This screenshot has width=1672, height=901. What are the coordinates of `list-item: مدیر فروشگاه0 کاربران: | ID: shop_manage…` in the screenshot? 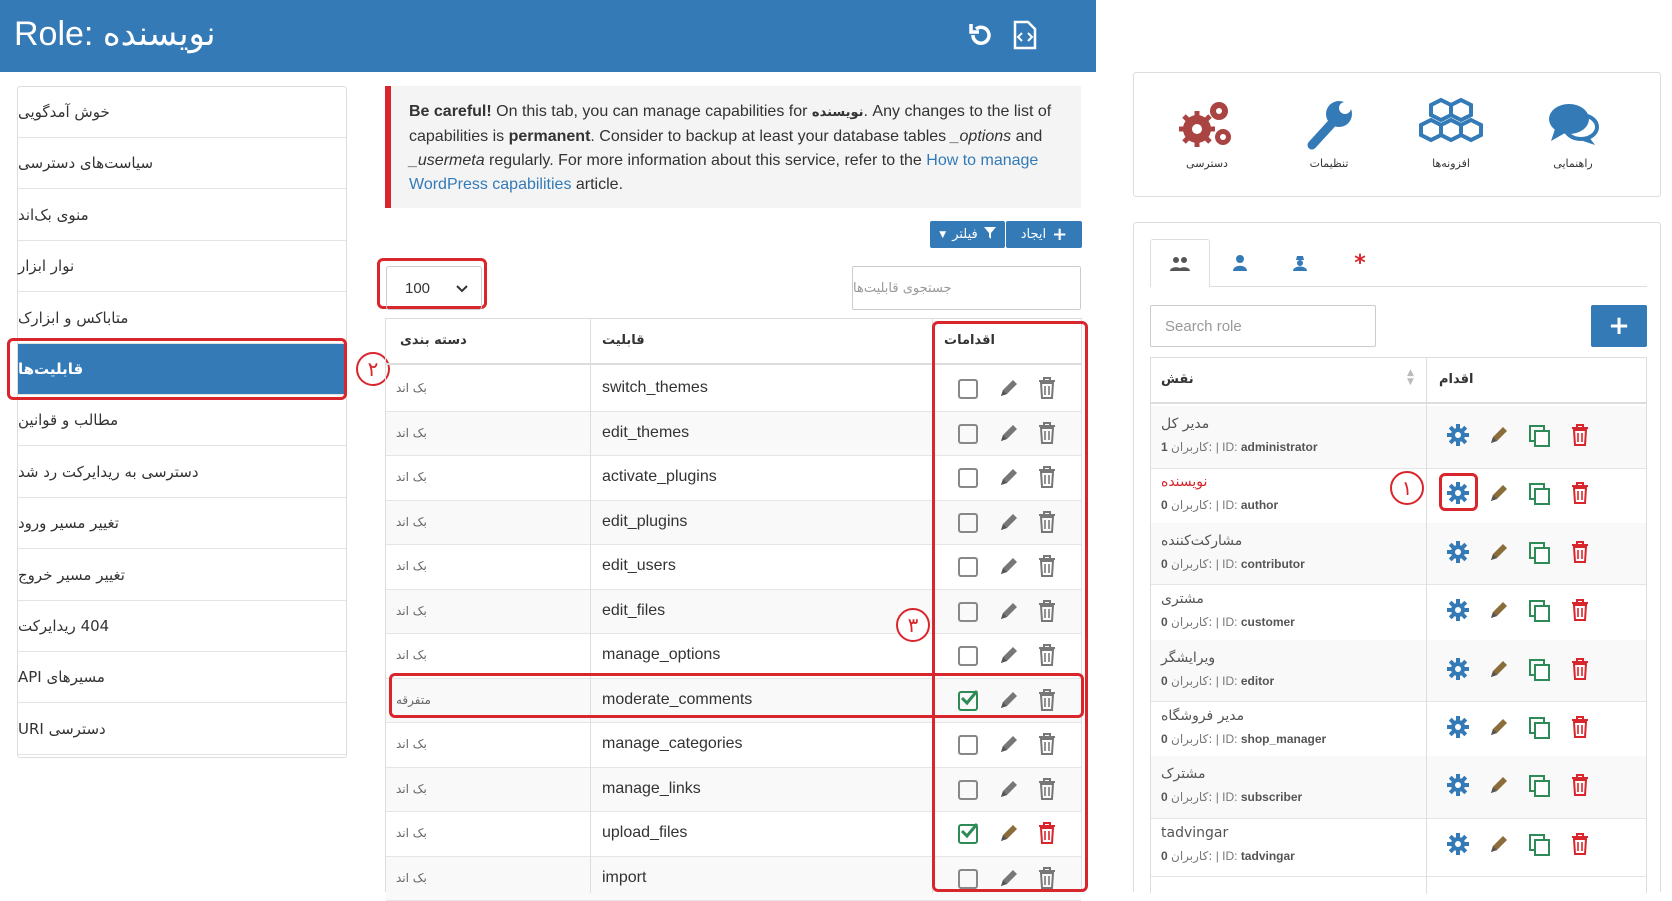 It's located at (1398, 729).